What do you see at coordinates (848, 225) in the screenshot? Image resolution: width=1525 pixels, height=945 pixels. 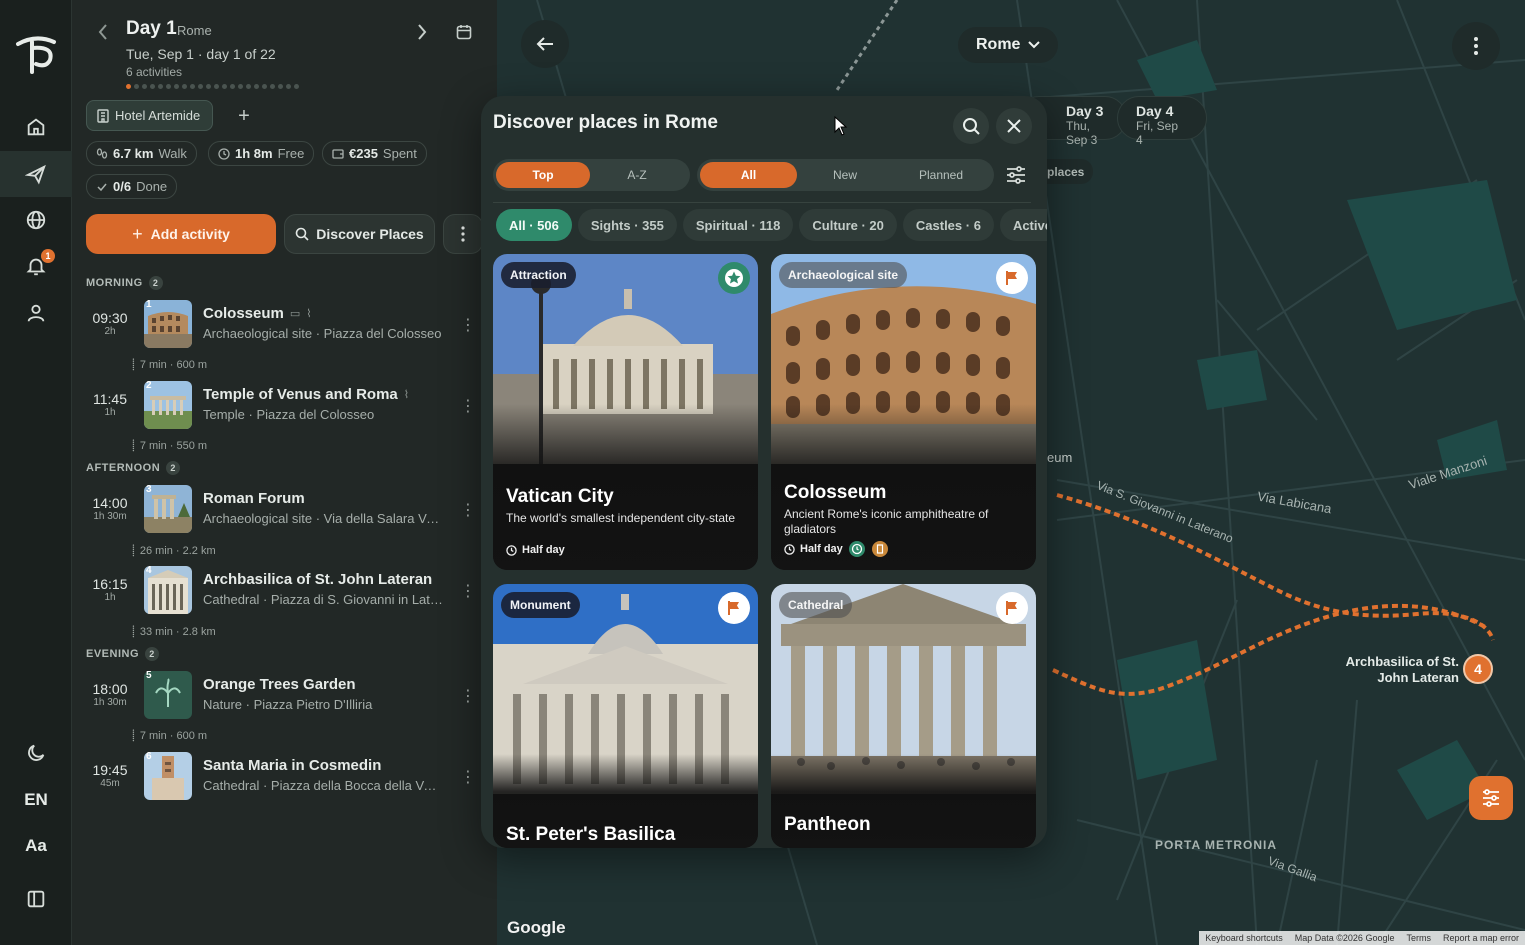 I see `category-culture: Culture · 20` at bounding box center [848, 225].